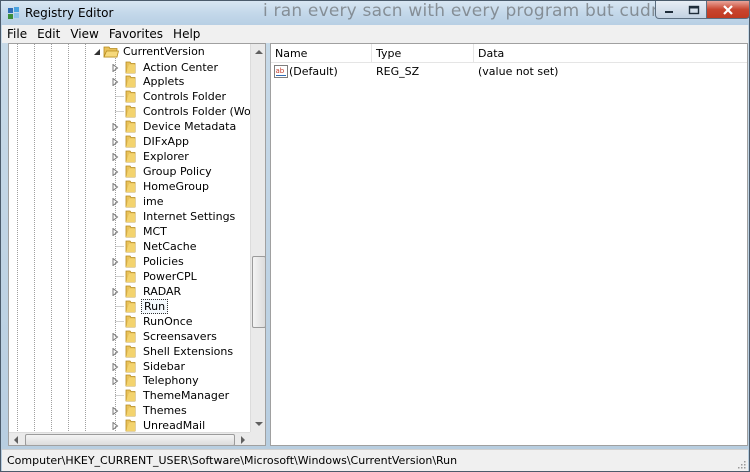  Describe the element at coordinates (48, 34) in the screenshot. I see `menu-edit: Edit` at that location.